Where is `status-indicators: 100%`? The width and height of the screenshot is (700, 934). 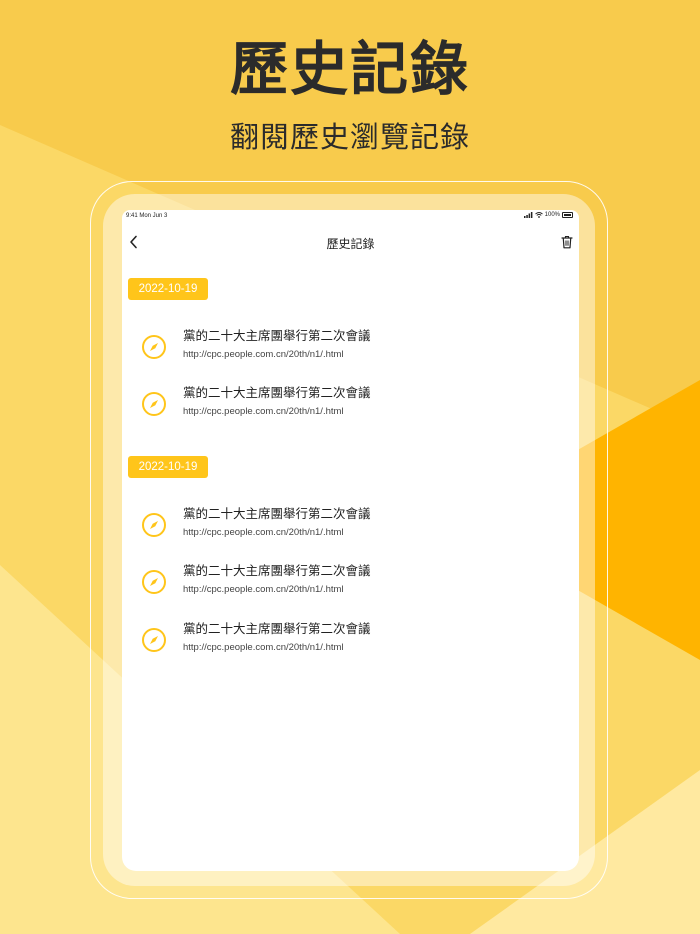
status-indicators: 100% is located at coordinates (548, 215).